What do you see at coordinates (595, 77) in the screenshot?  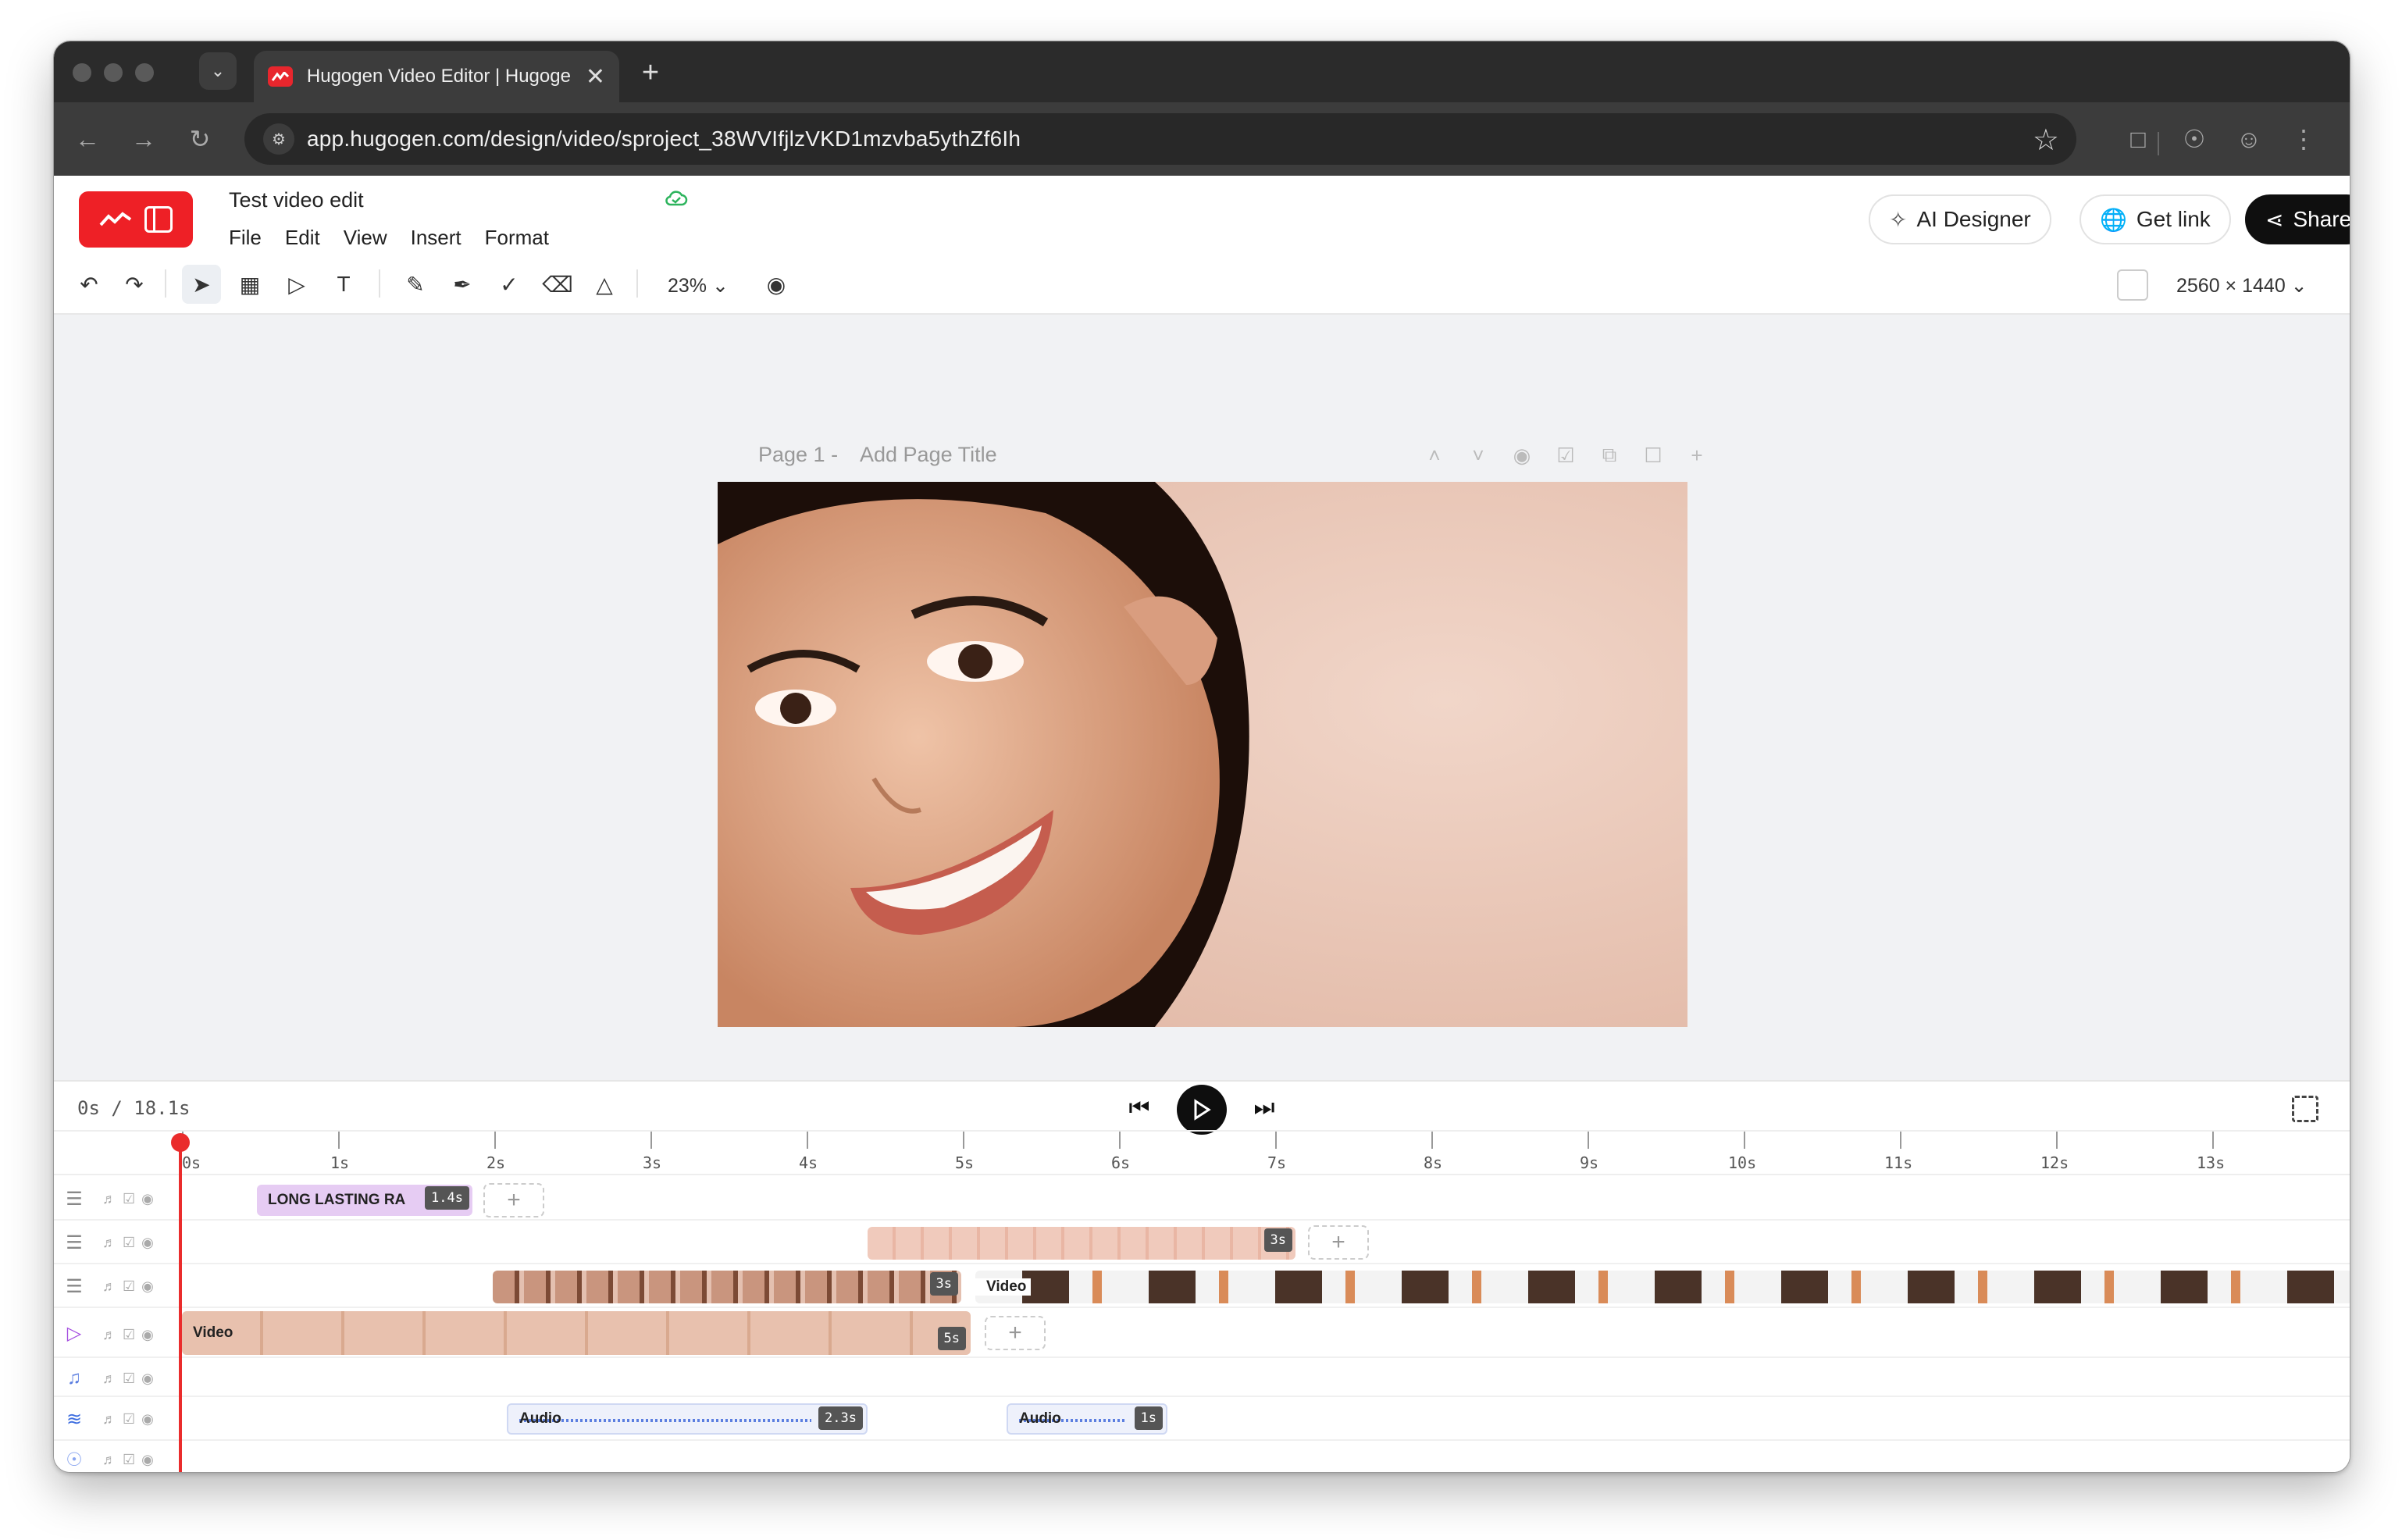 I see `close-tab-icon: ✕` at bounding box center [595, 77].